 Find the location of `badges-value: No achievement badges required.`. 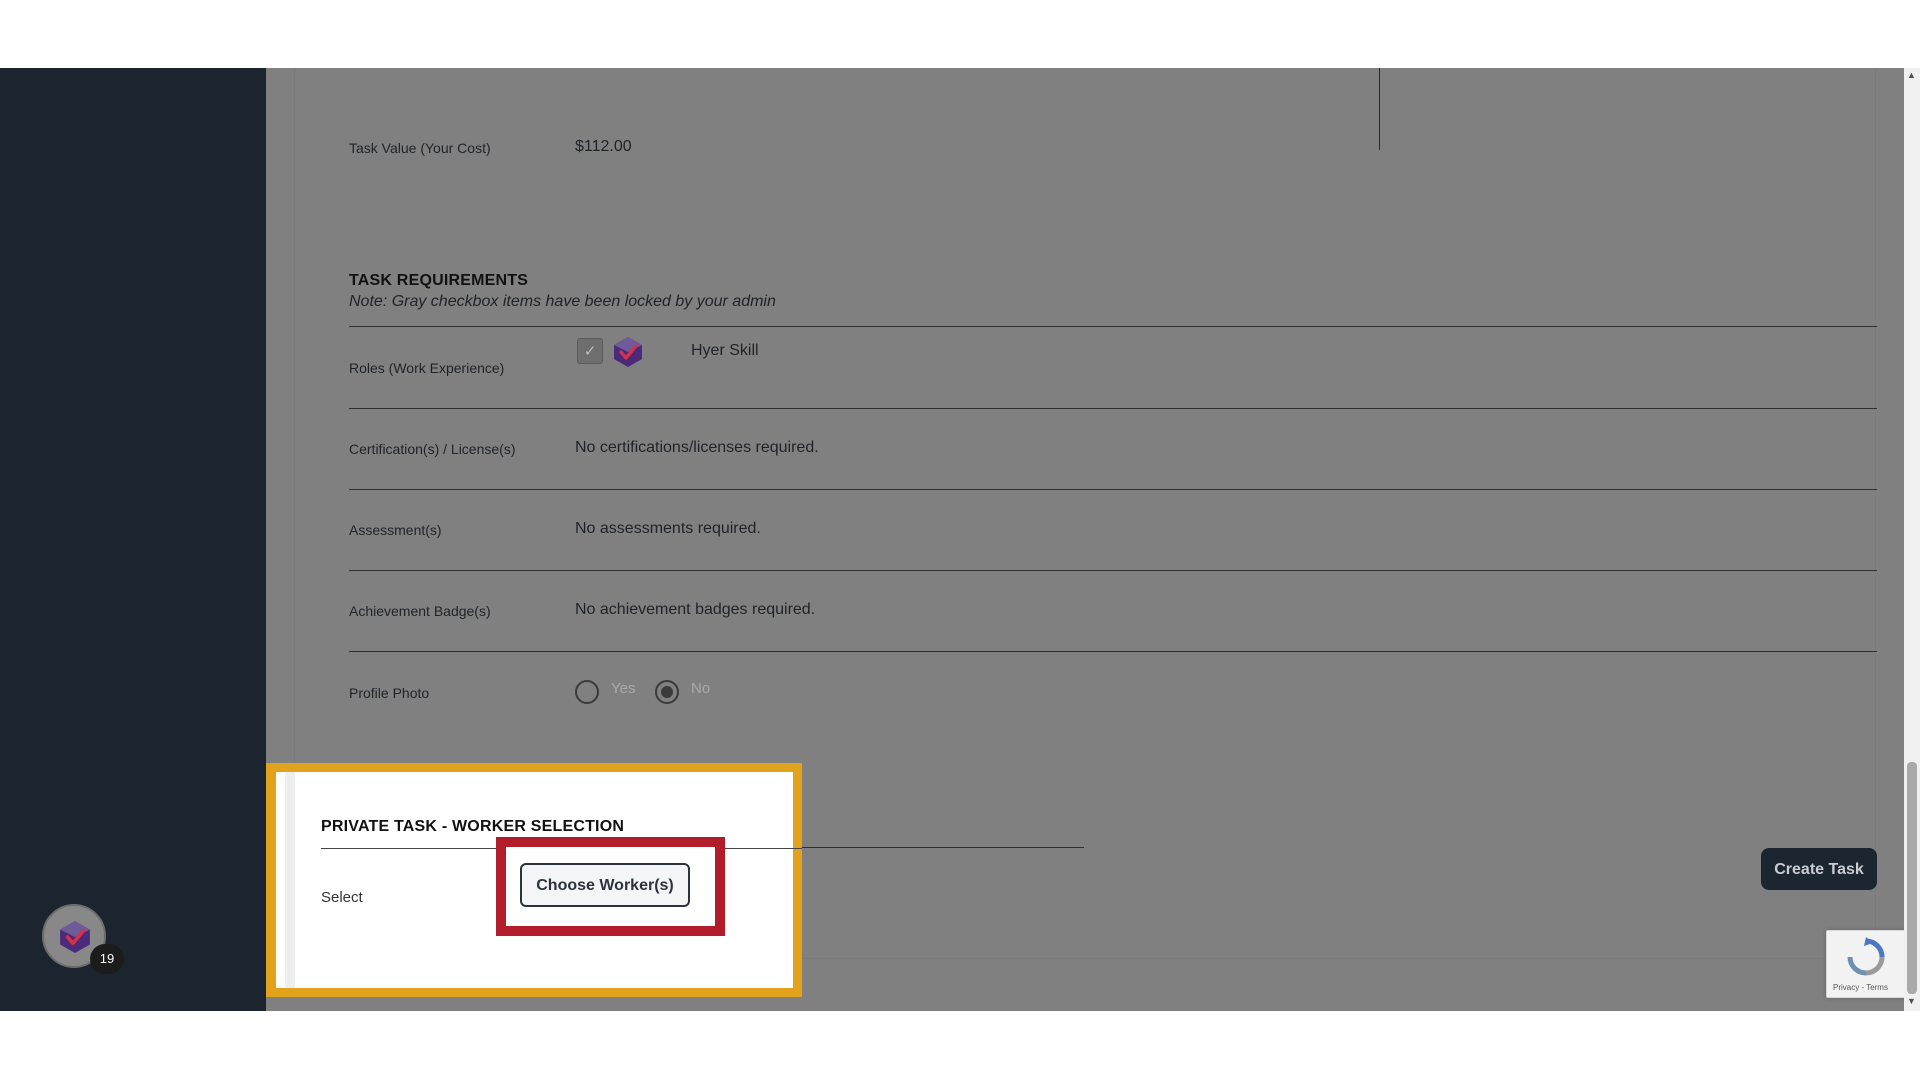

badges-value: No achievement badges required. is located at coordinates (695, 609).